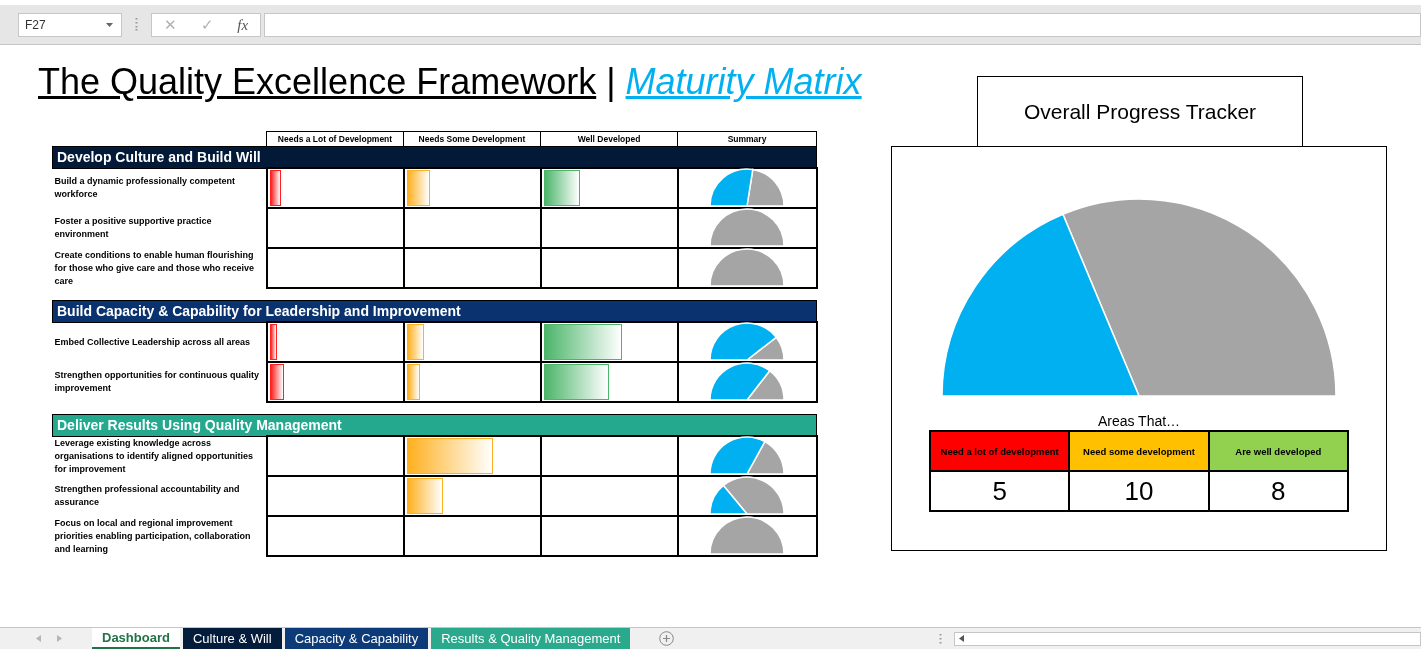 This screenshot has height=649, width=1421. I want to click on formula-field, so click(842, 24).